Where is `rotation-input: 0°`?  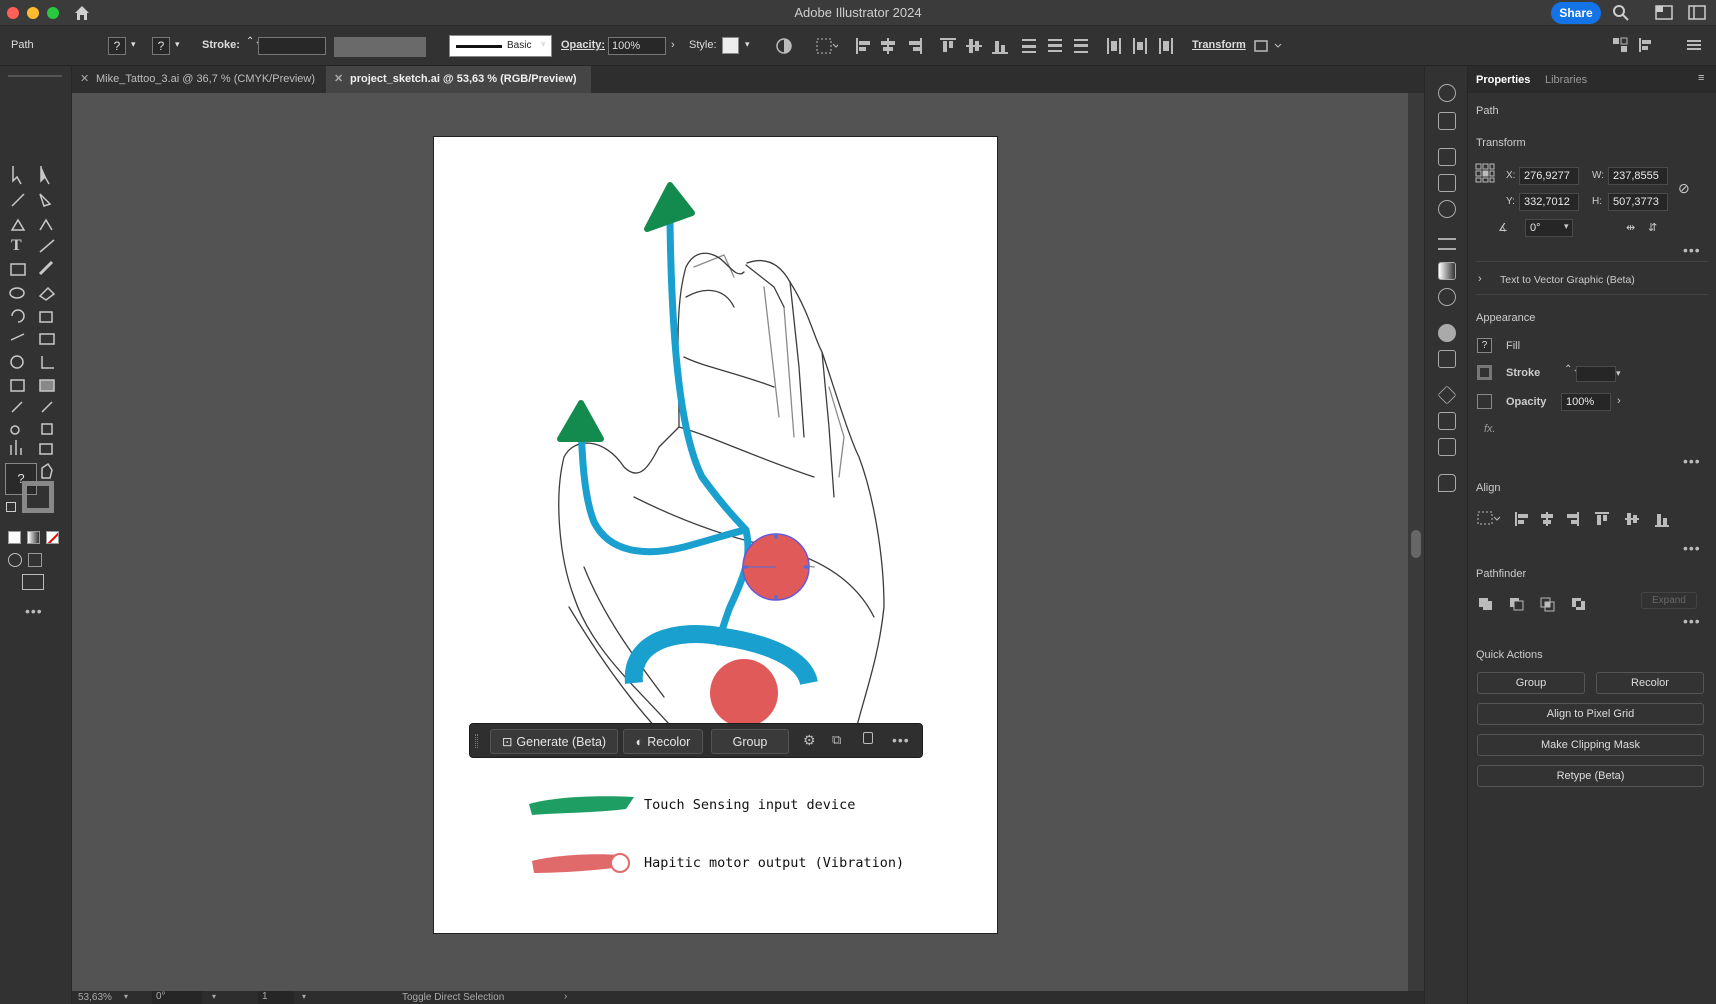
rotation-input: 0° is located at coordinates (177, 997).